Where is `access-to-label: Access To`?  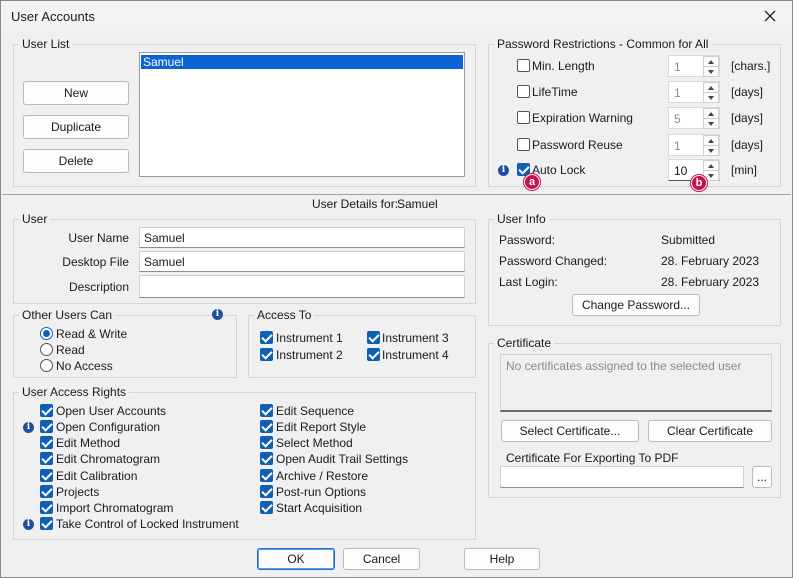 access-to-label: Access To is located at coordinates (284, 315).